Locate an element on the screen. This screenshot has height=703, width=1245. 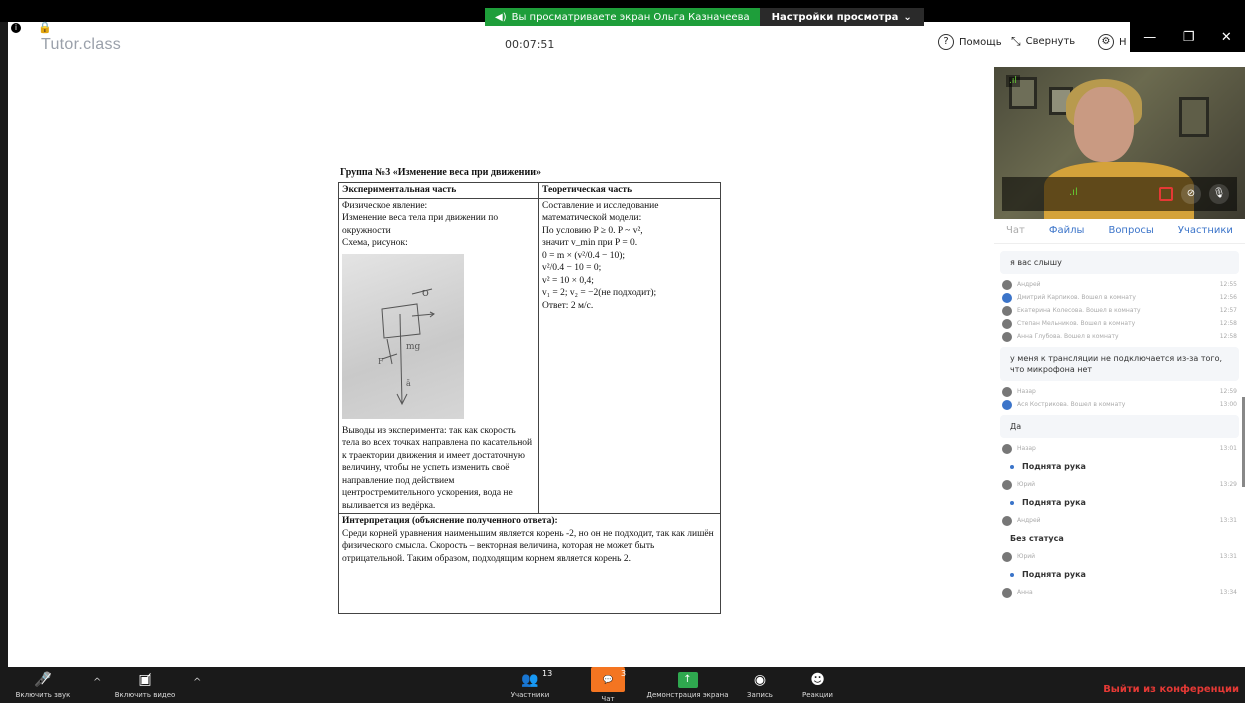
record-indicator-icon is located at coordinates (1166, 194).